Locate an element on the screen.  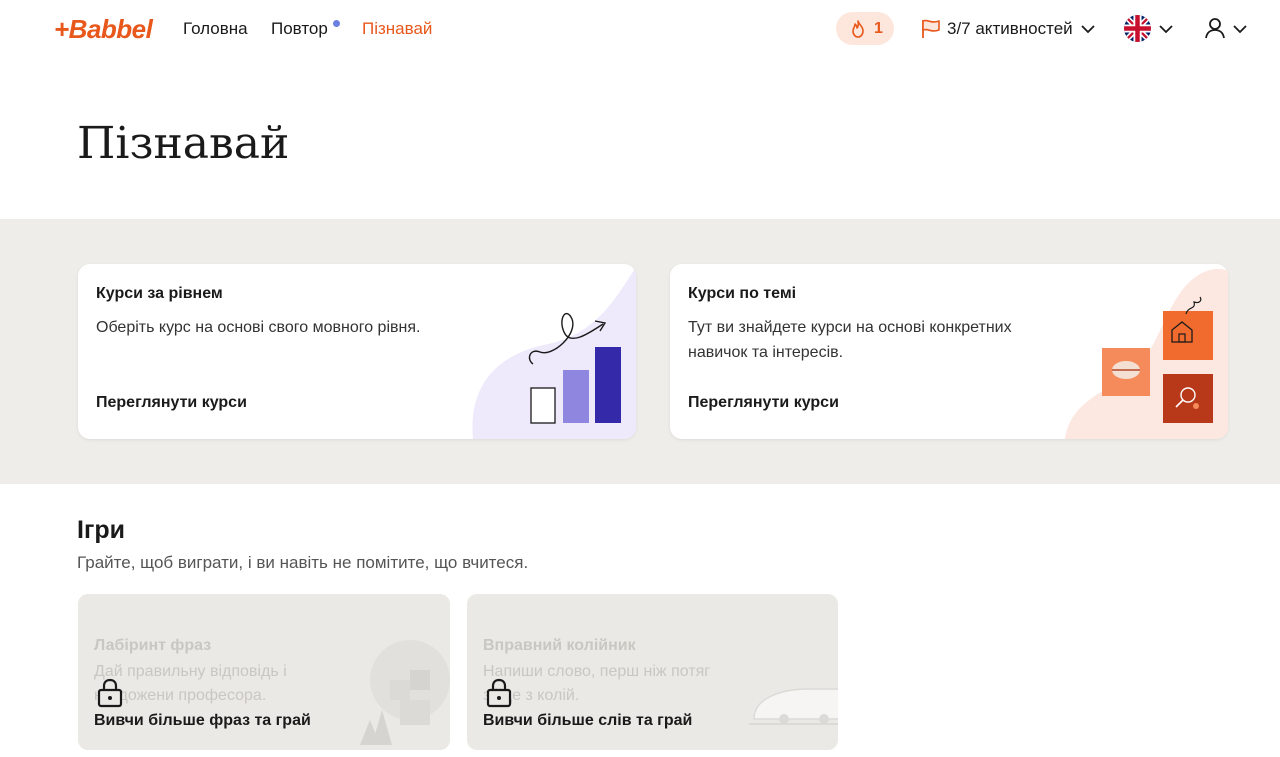
card-title: Курси за рівнем is located at coordinates (159, 293).